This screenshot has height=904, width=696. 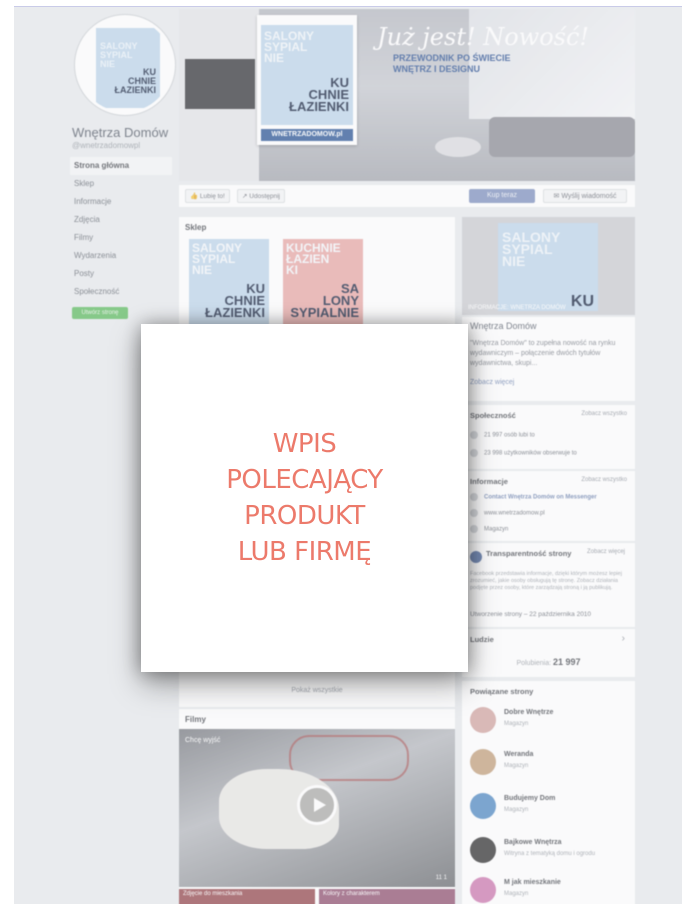 What do you see at coordinates (304, 552) in the screenshot?
I see `overlay-line-4: LUB FIRMĘ` at bounding box center [304, 552].